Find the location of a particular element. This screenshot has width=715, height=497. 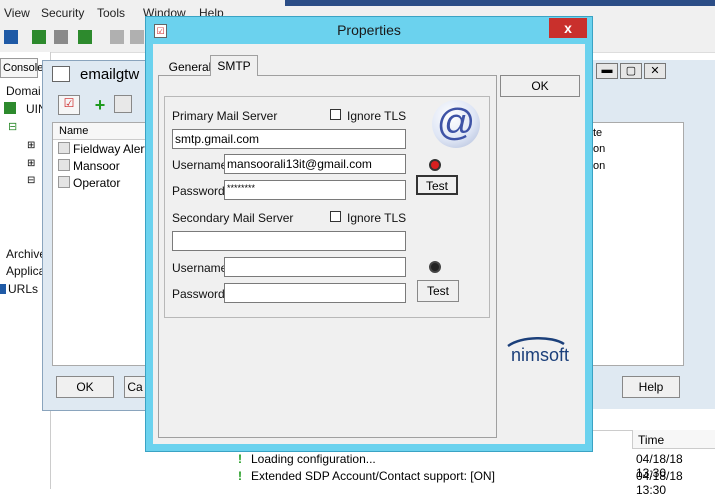

list-item: Operator is located at coordinates (96, 183).